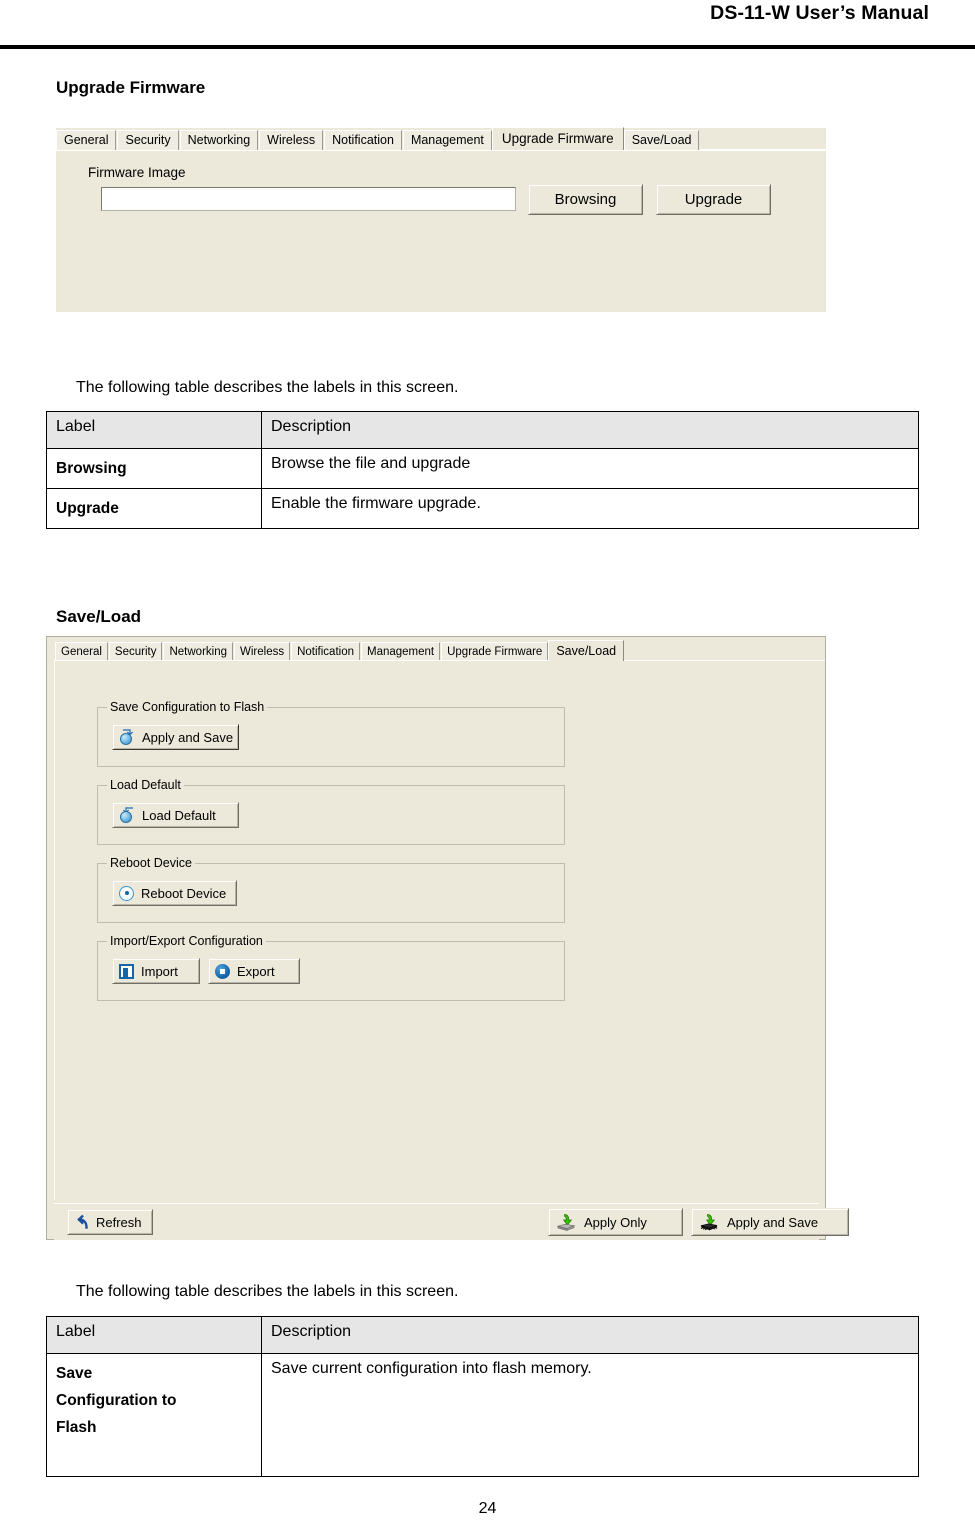 The height and width of the screenshot is (1529, 975). I want to click on export-button: Export, so click(254, 971).